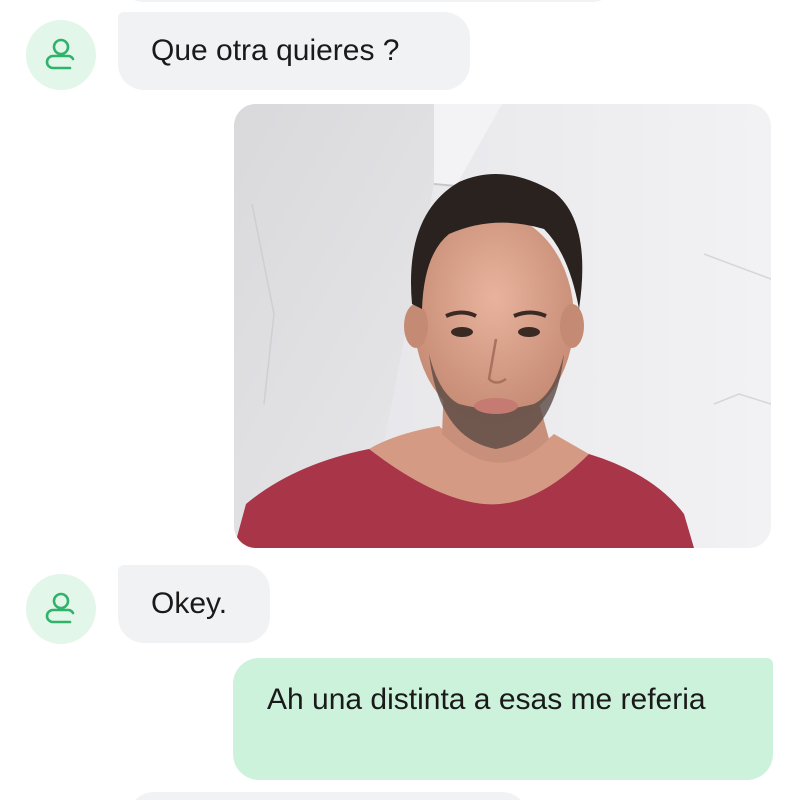 Image resolution: width=800 pixels, height=800 pixels. Describe the element at coordinates (328, 796) in the screenshot. I see `next-message-bubble` at that location.